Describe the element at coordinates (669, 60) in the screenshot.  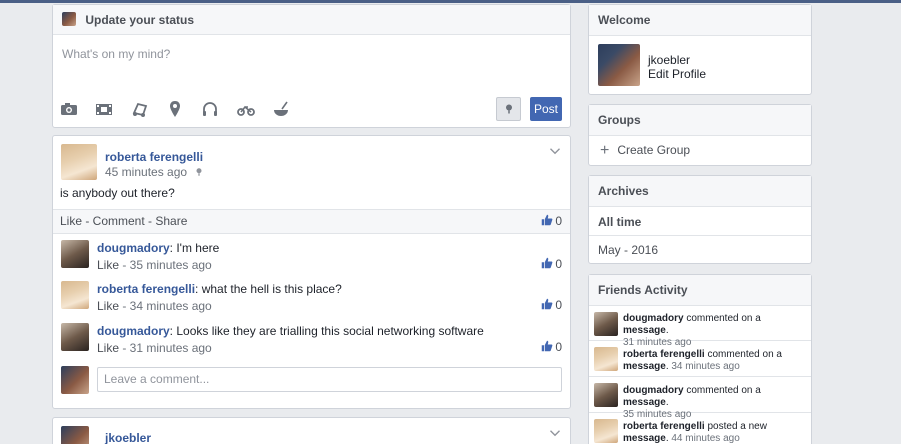
I see `welcome-username: jkoebler` at that location.